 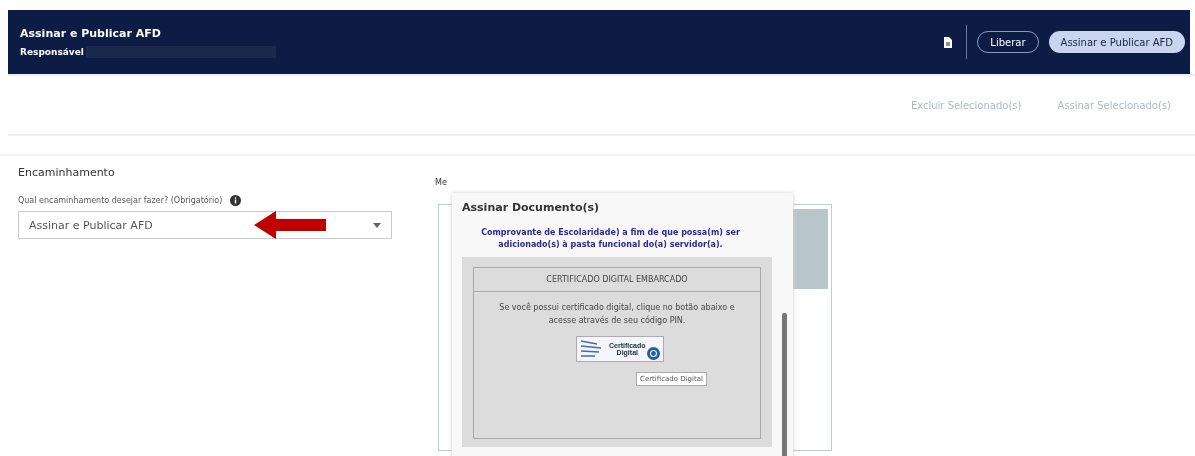 I want to click on routing-dropdown: Assinar e Publicar AFD, so click(x=205, y=225).